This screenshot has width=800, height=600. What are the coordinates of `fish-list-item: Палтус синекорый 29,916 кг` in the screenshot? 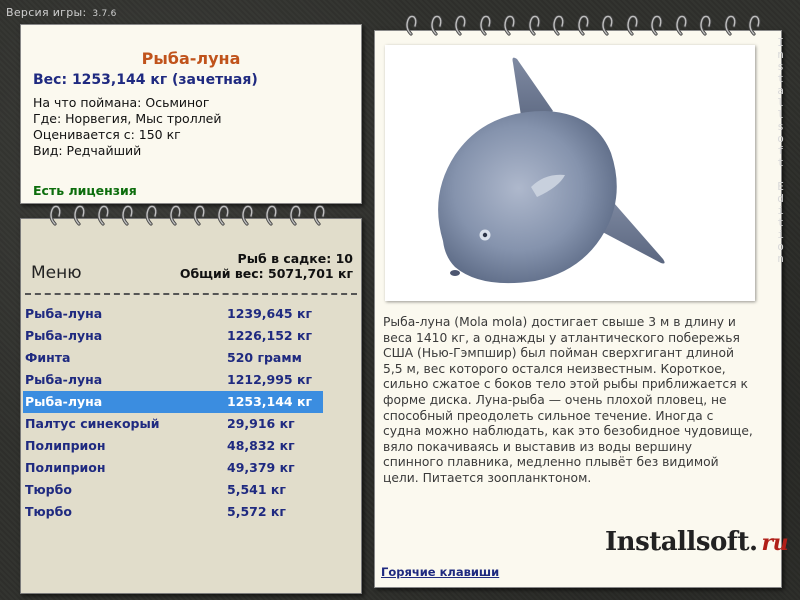 It's located at (173, 424).